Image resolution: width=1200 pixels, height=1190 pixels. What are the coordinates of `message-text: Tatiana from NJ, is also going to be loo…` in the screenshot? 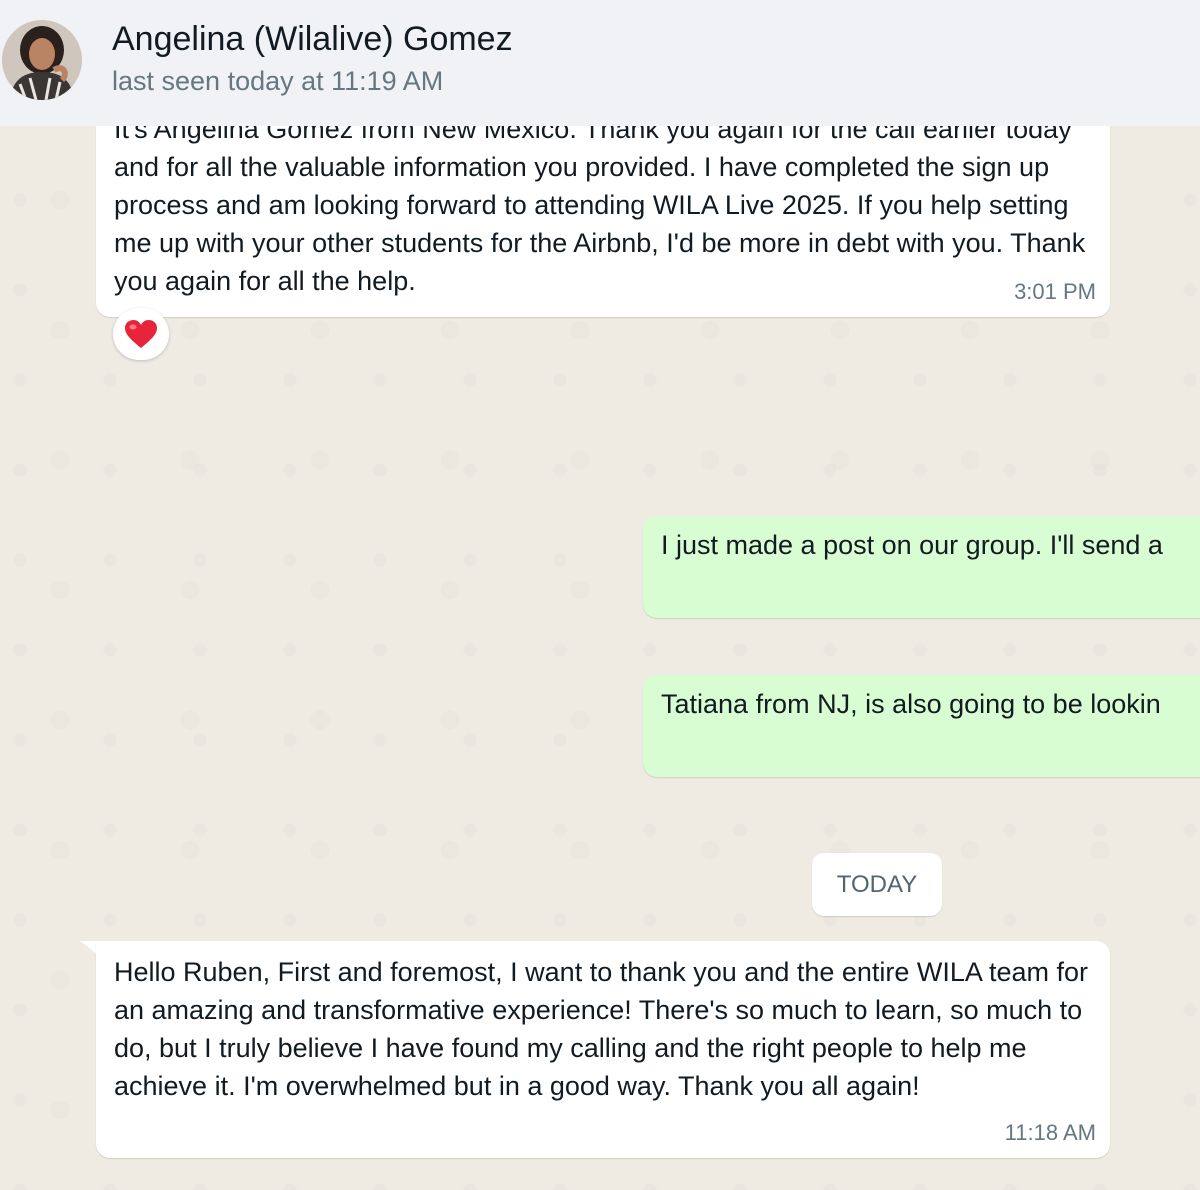 It's located at (911, 704).